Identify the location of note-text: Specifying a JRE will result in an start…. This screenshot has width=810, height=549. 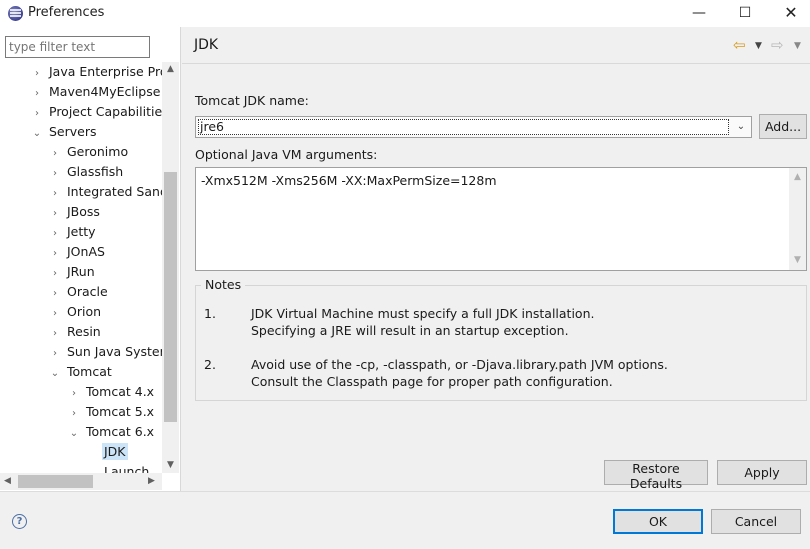
(410, 330).